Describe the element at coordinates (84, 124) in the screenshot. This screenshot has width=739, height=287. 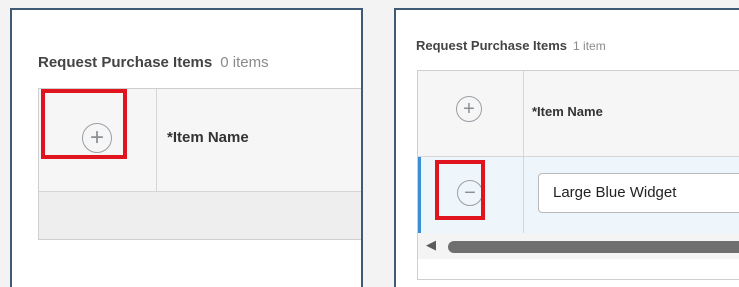
I see `add-icon-highlight-box` at that location.